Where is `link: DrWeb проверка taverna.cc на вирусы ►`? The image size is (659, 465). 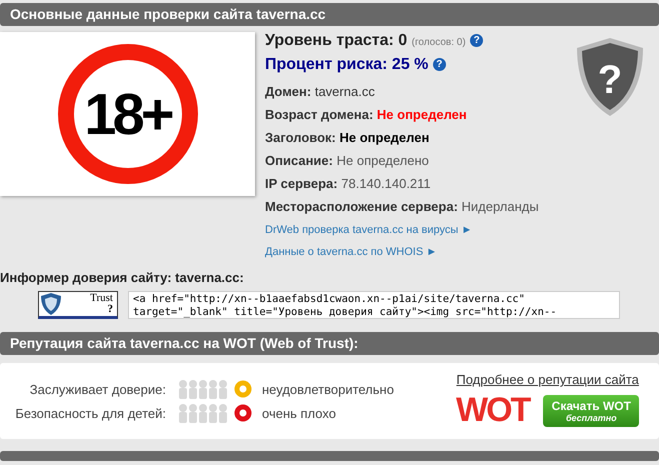 link: DrWeb проверка taverna.cc на вирусы ► is located at coordinates (368, 230).